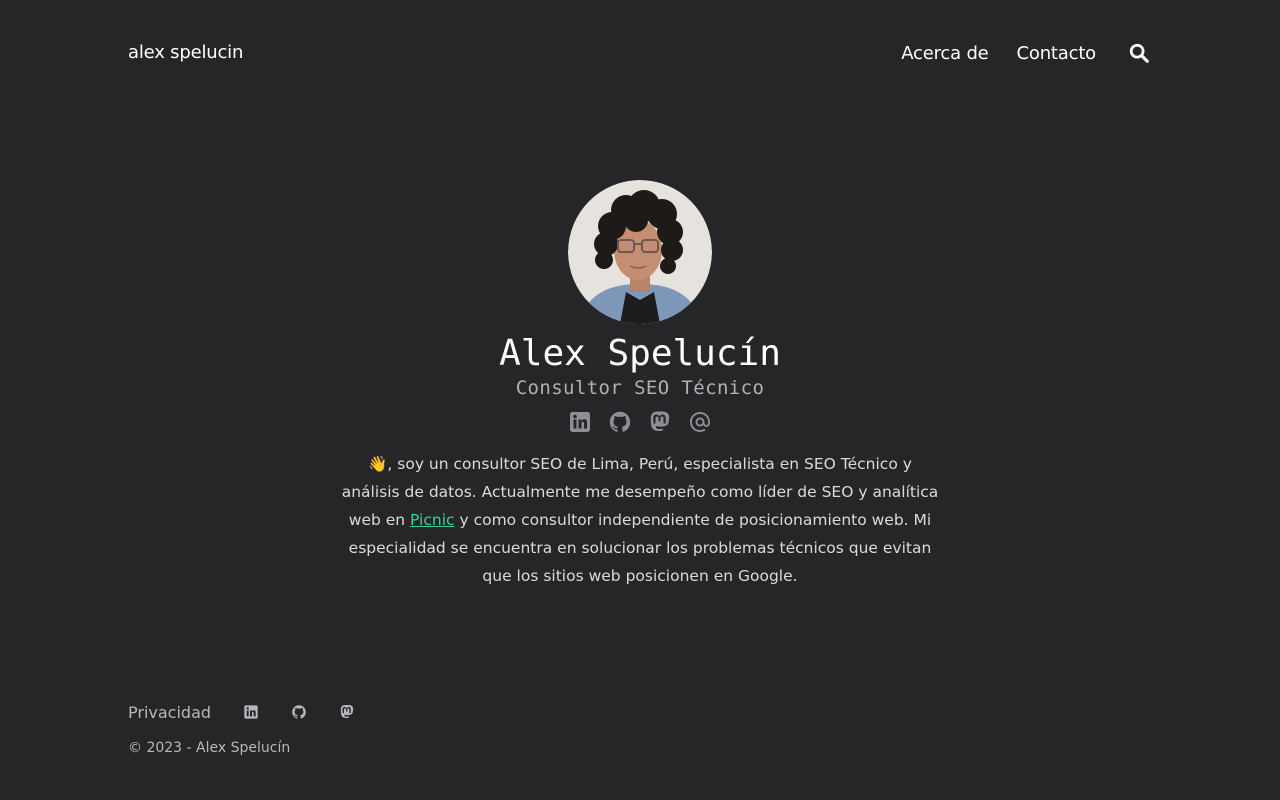 Image resolution: width=1280 pixels, height=800 pixels. Describe the element at coordinates (169, 712) in the screenshot. I see `privacy-link: Privacidad` at that location.